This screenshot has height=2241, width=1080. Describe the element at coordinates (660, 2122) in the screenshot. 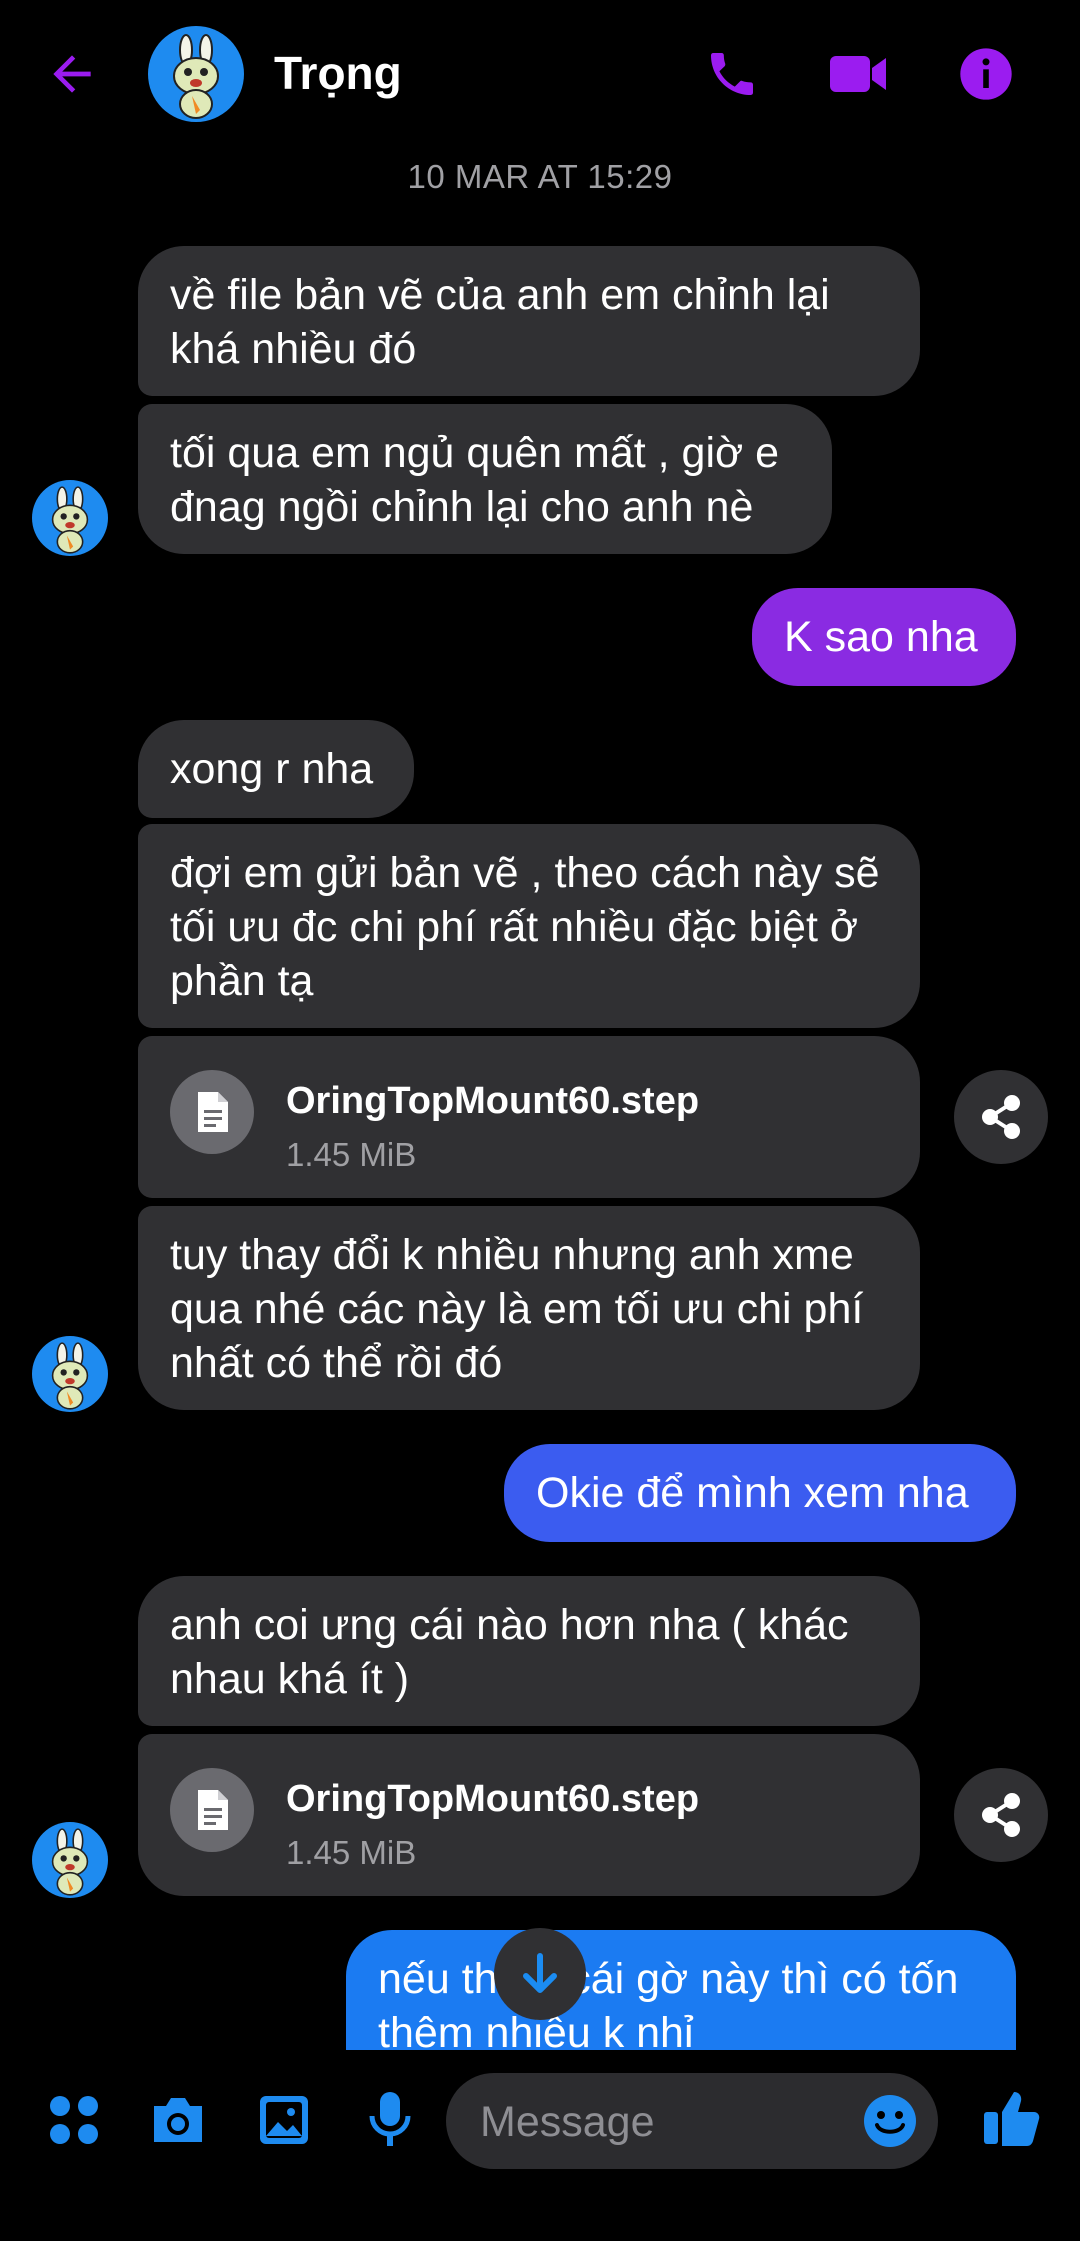

I see `message-input` at that location.